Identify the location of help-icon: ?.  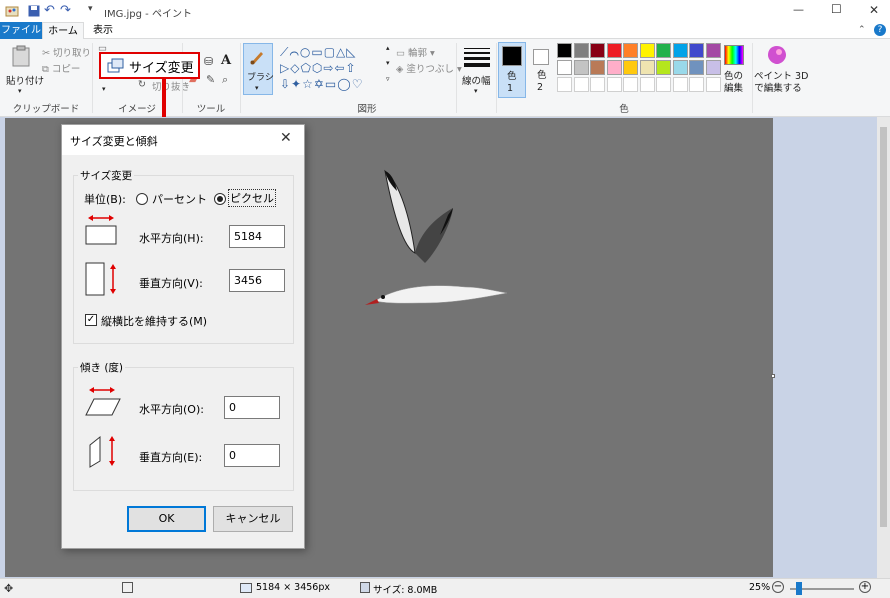
(880, 30).